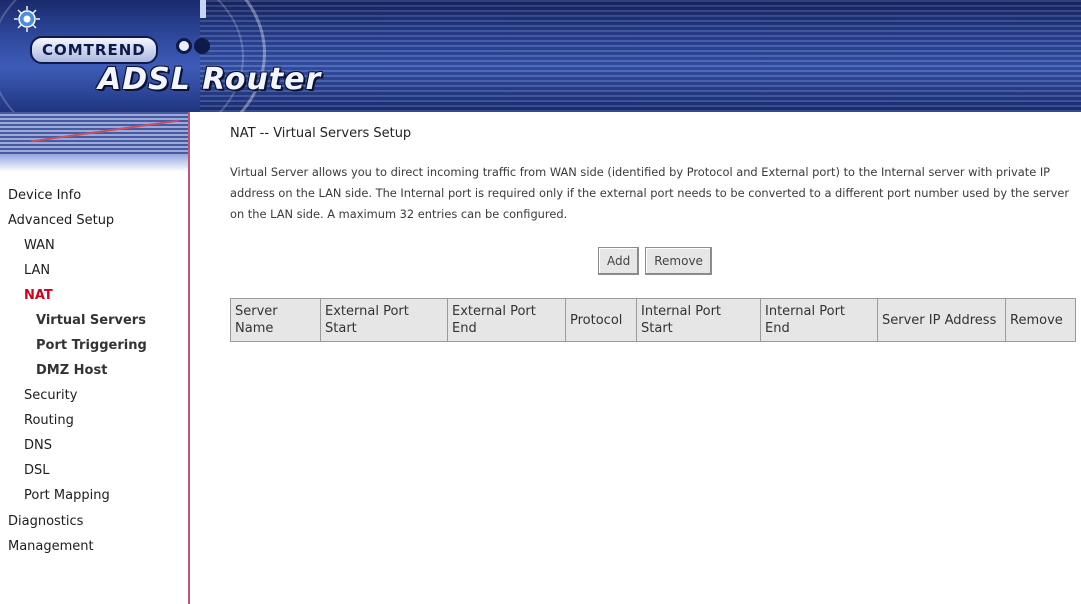 The width and height of the screenshot is (1081, 604). Describe the element at coordinates (275, 320) in the screenshot. I see `column-header-server-name: Server Name` at that location.